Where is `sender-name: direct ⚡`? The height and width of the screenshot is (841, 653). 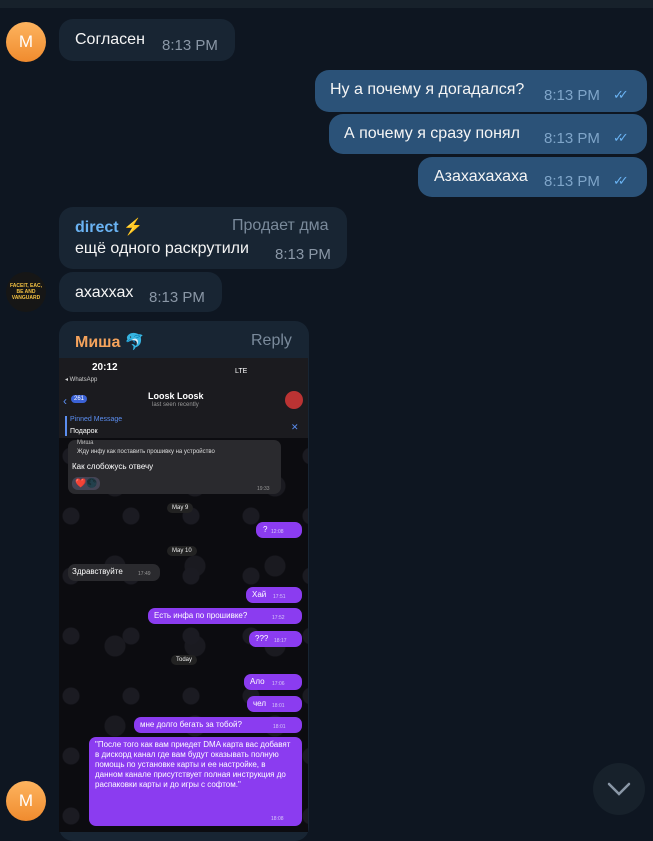 sender-name: direct ⚡ is located at coordinates (109, 227).